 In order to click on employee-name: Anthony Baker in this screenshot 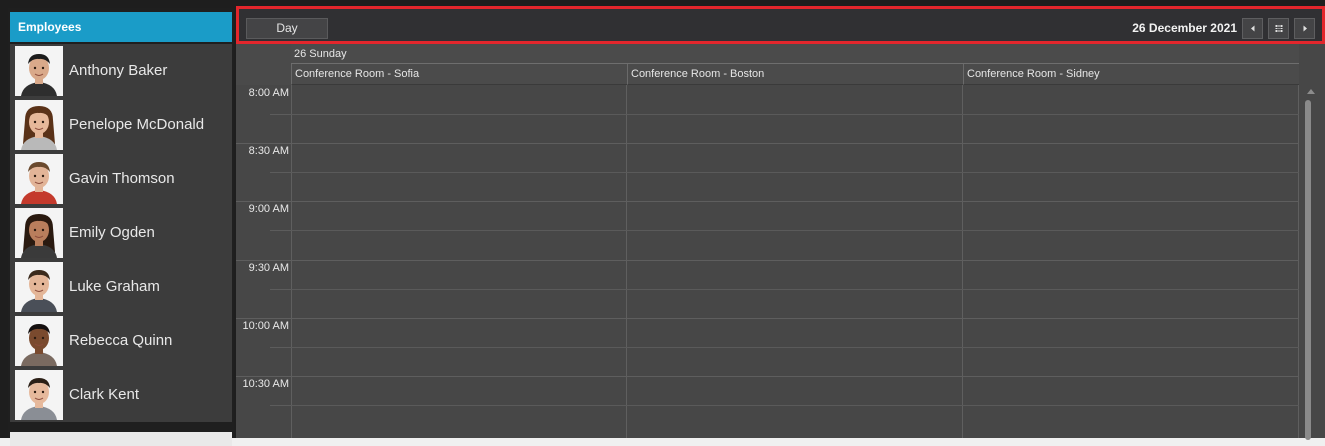, I will do `click(118, 70)`.